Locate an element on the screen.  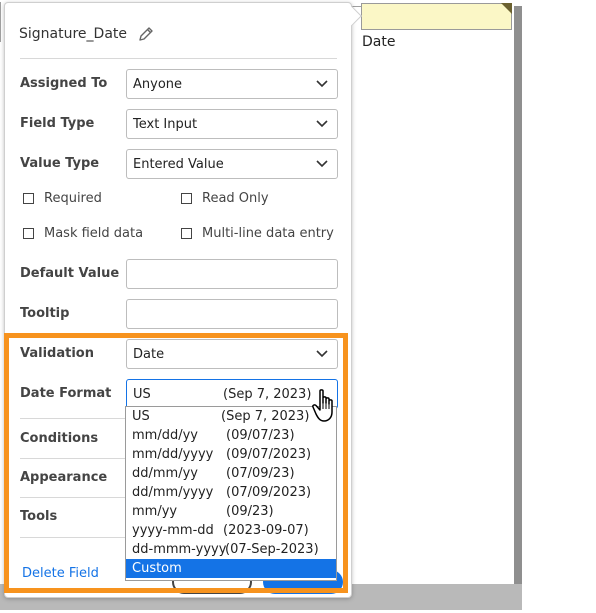
option-format-name: mm/dd/yy is located at coordinates (165, 435).